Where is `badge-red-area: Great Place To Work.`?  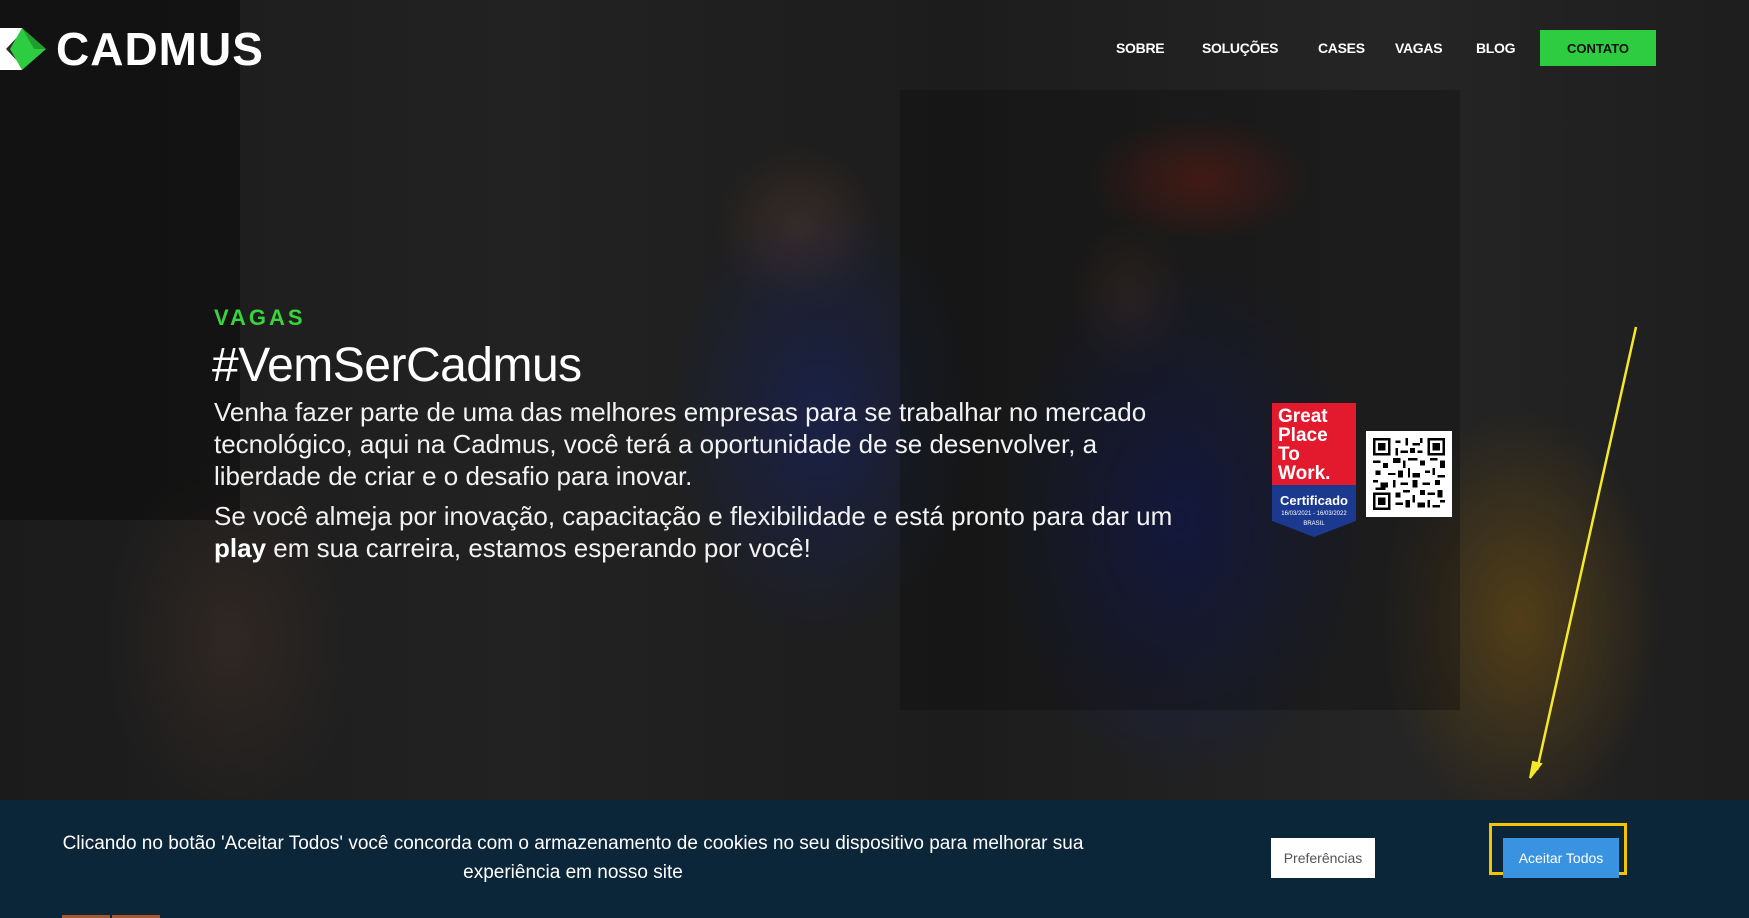 badge-red-area: Great Place To Work. is located at coordinates (1314, 444).